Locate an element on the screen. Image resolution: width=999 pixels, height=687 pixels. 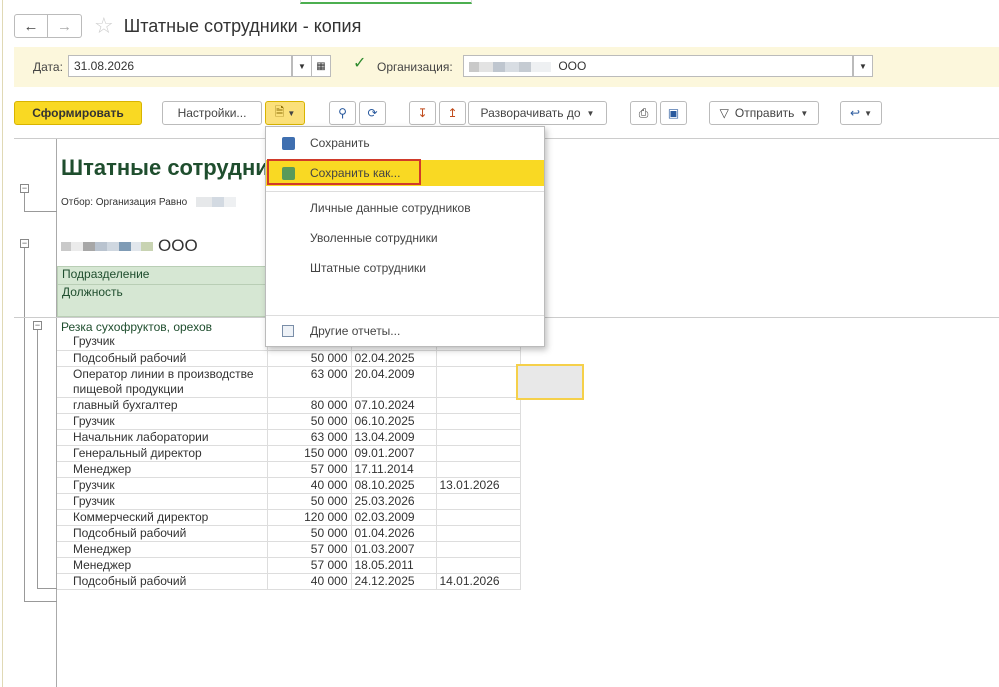
hire-date-cell: 18.05.2011 is located at coordinates (394, 565).